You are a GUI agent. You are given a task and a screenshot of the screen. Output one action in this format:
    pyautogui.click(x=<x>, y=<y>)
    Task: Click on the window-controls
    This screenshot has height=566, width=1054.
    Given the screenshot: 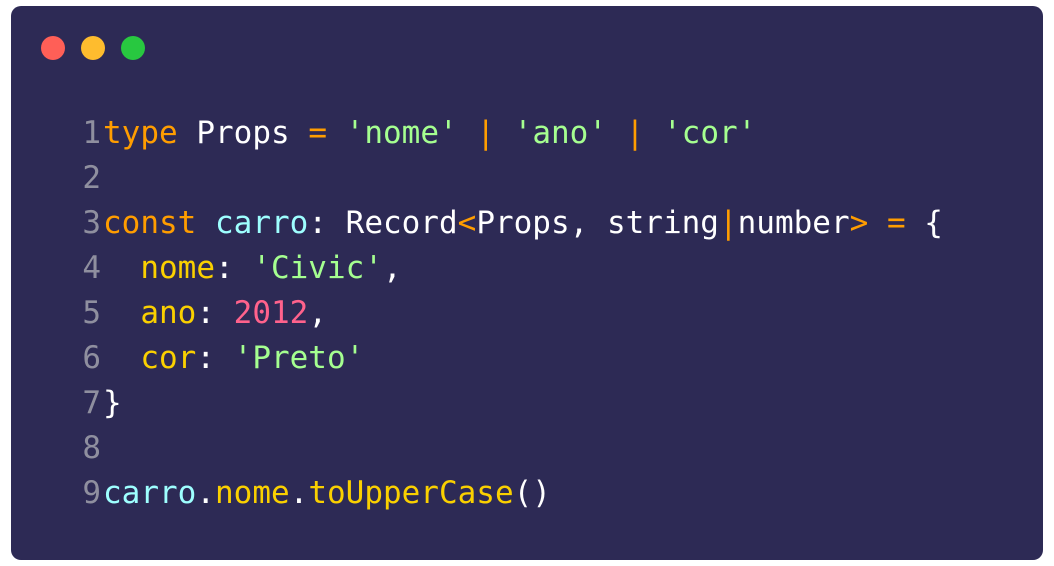 What is the action you would take?
    pyautogui.click(x=93, y=48)
    